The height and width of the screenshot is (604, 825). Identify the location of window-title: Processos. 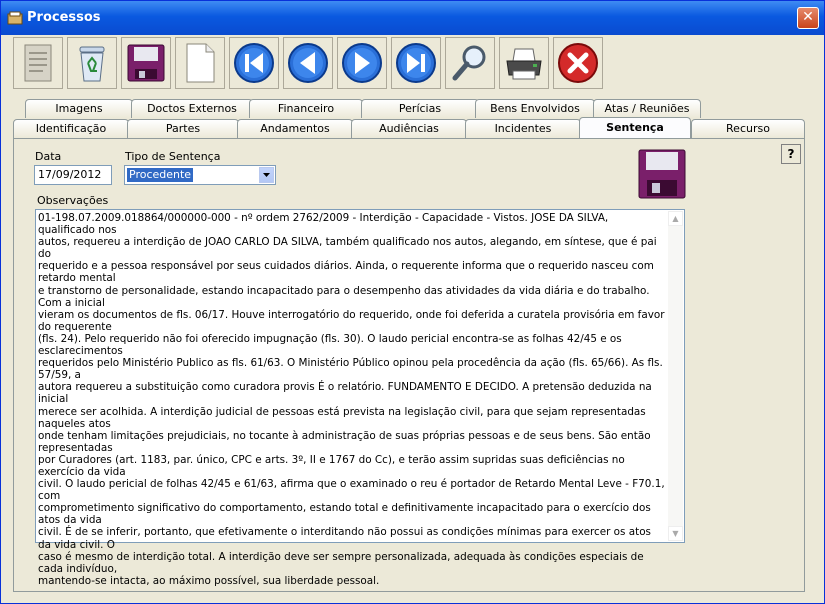
(64, 17).